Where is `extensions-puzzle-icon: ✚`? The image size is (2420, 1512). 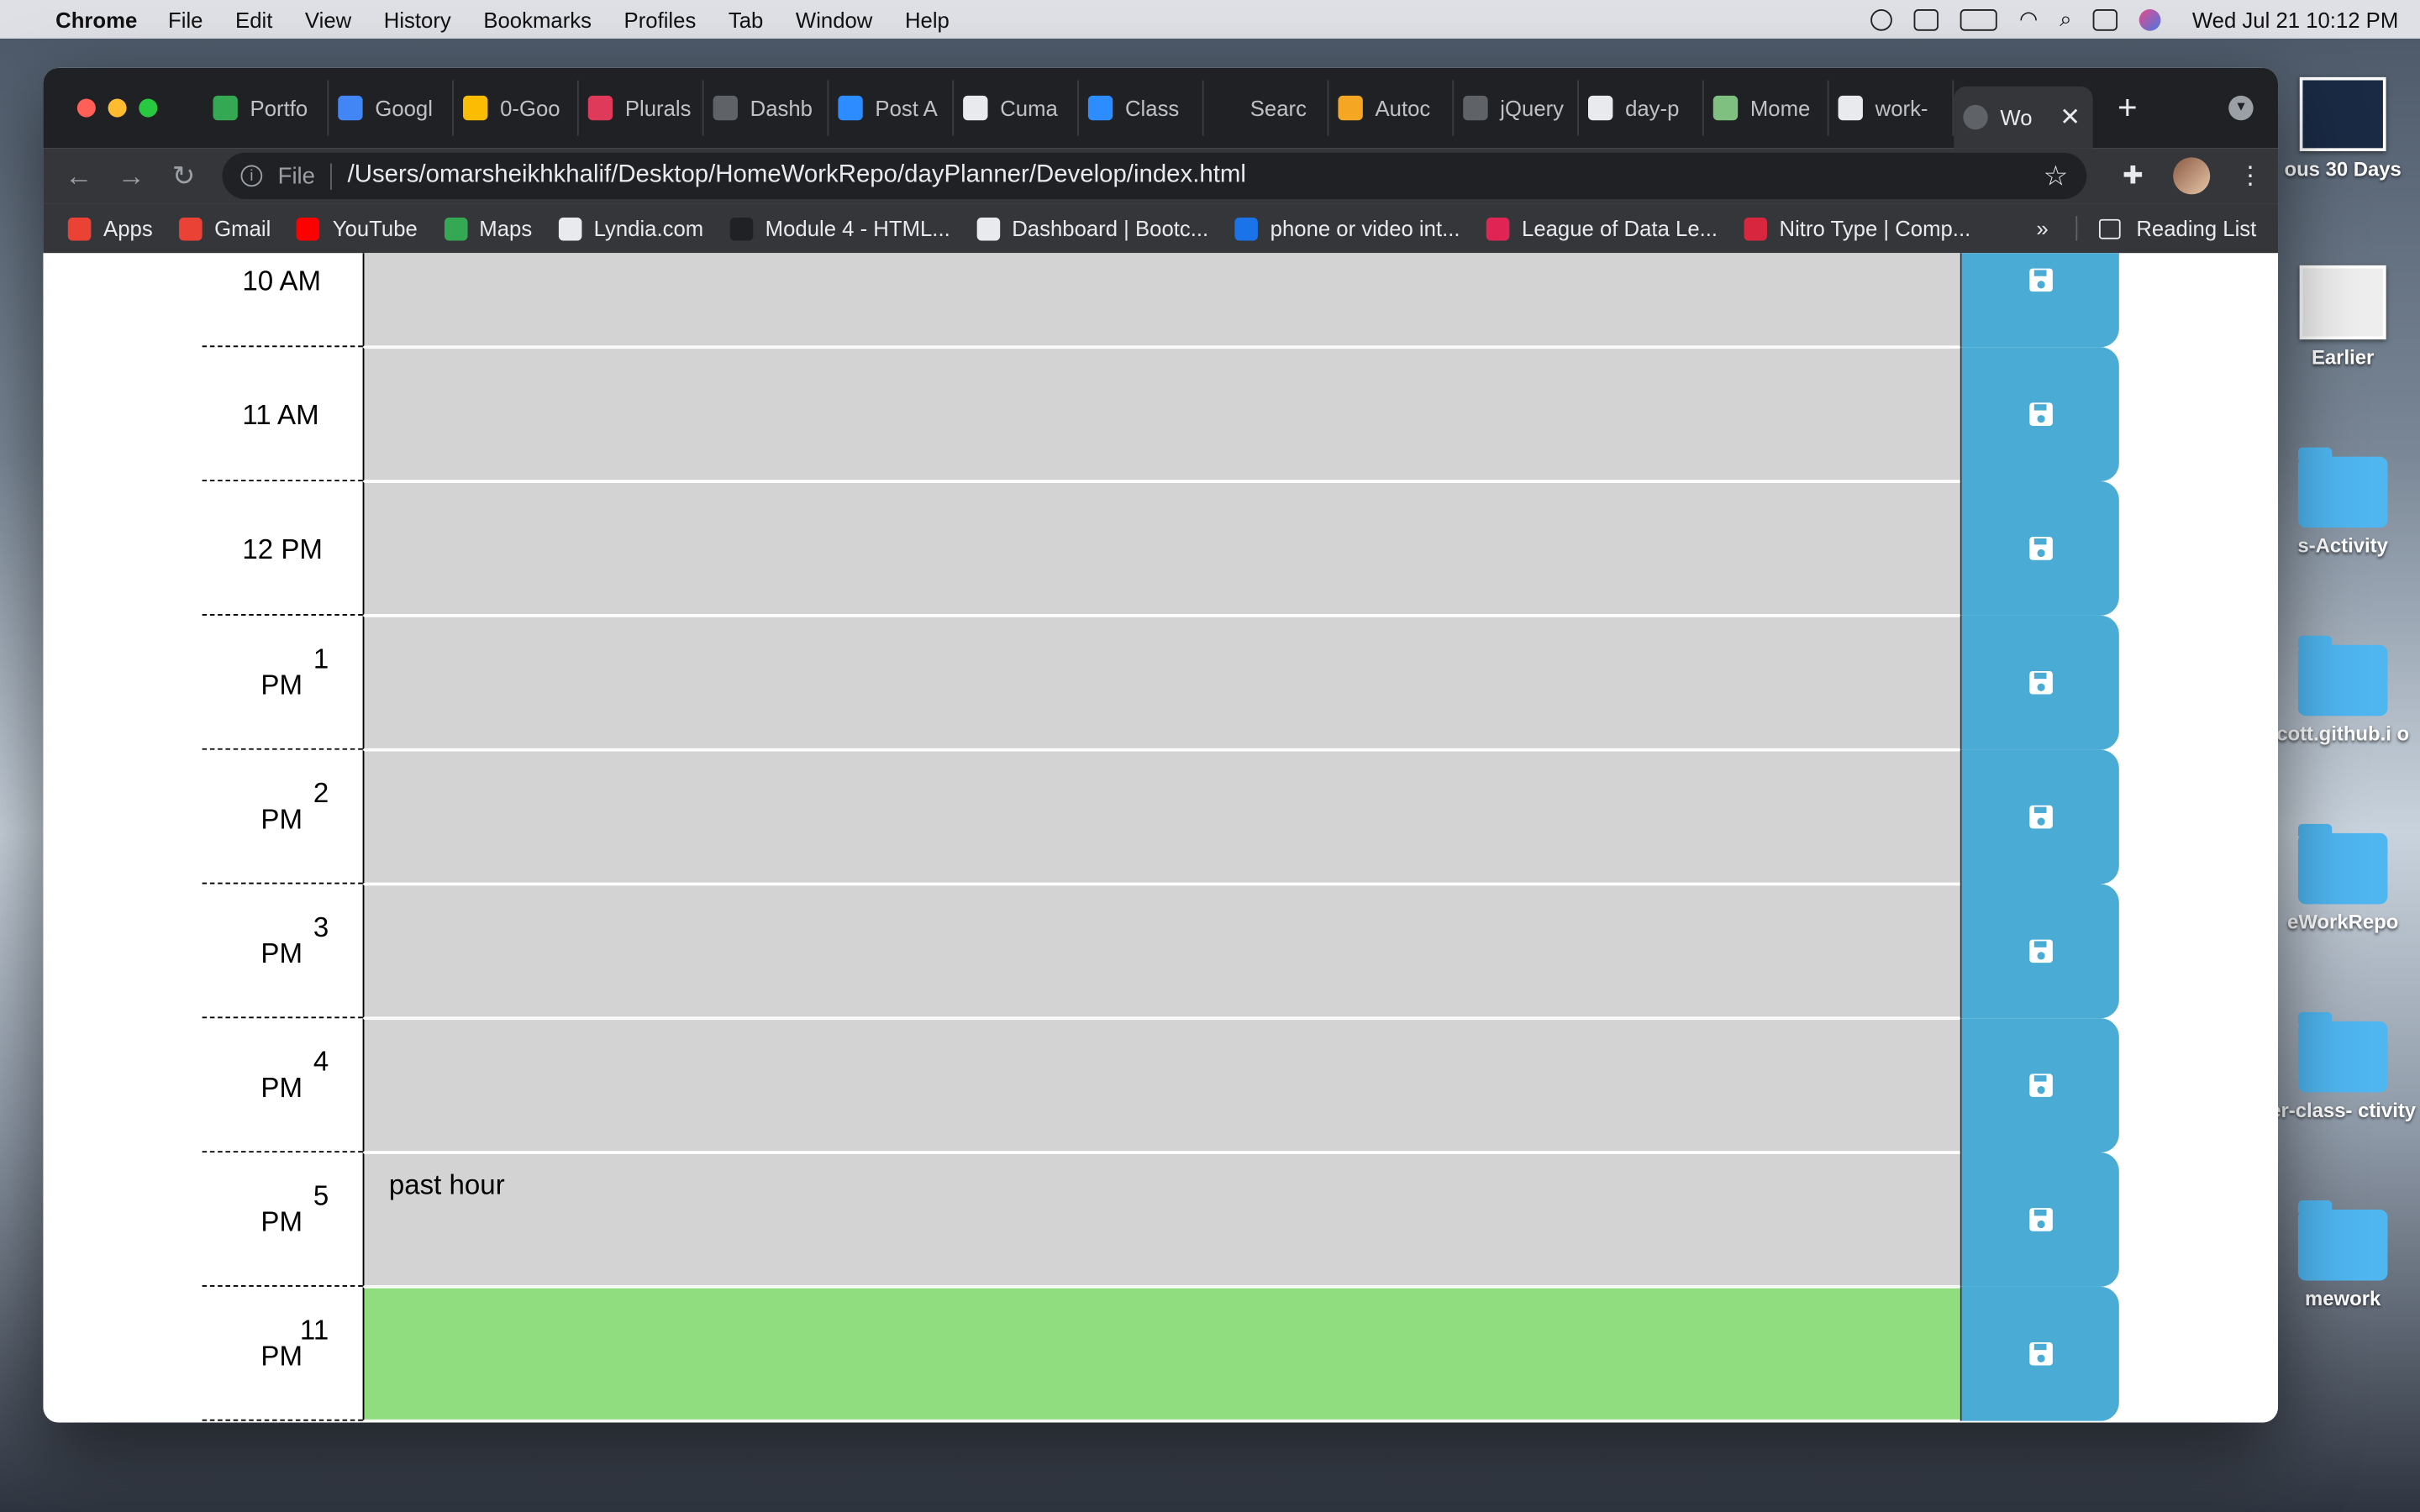 extensions-puzzle-icon: ✚ is located at coordinates (2132, 176).